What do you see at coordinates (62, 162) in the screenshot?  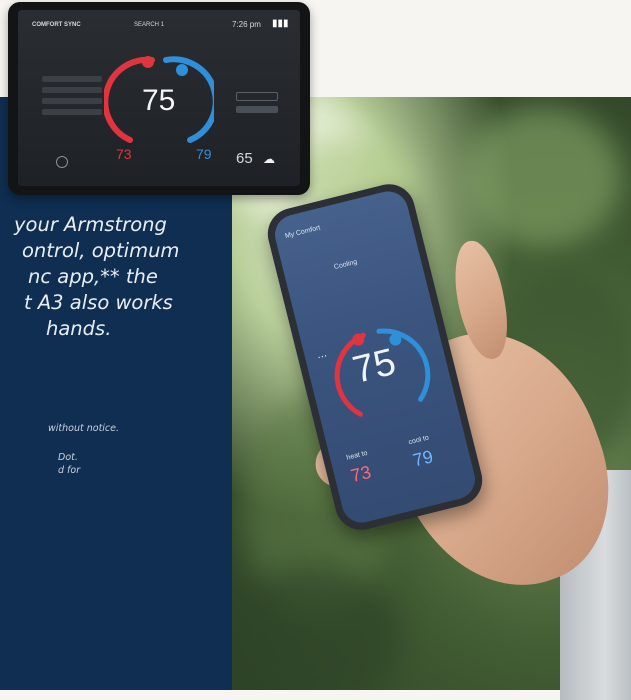 I see `home-icon` at bounding box center [62, 162].